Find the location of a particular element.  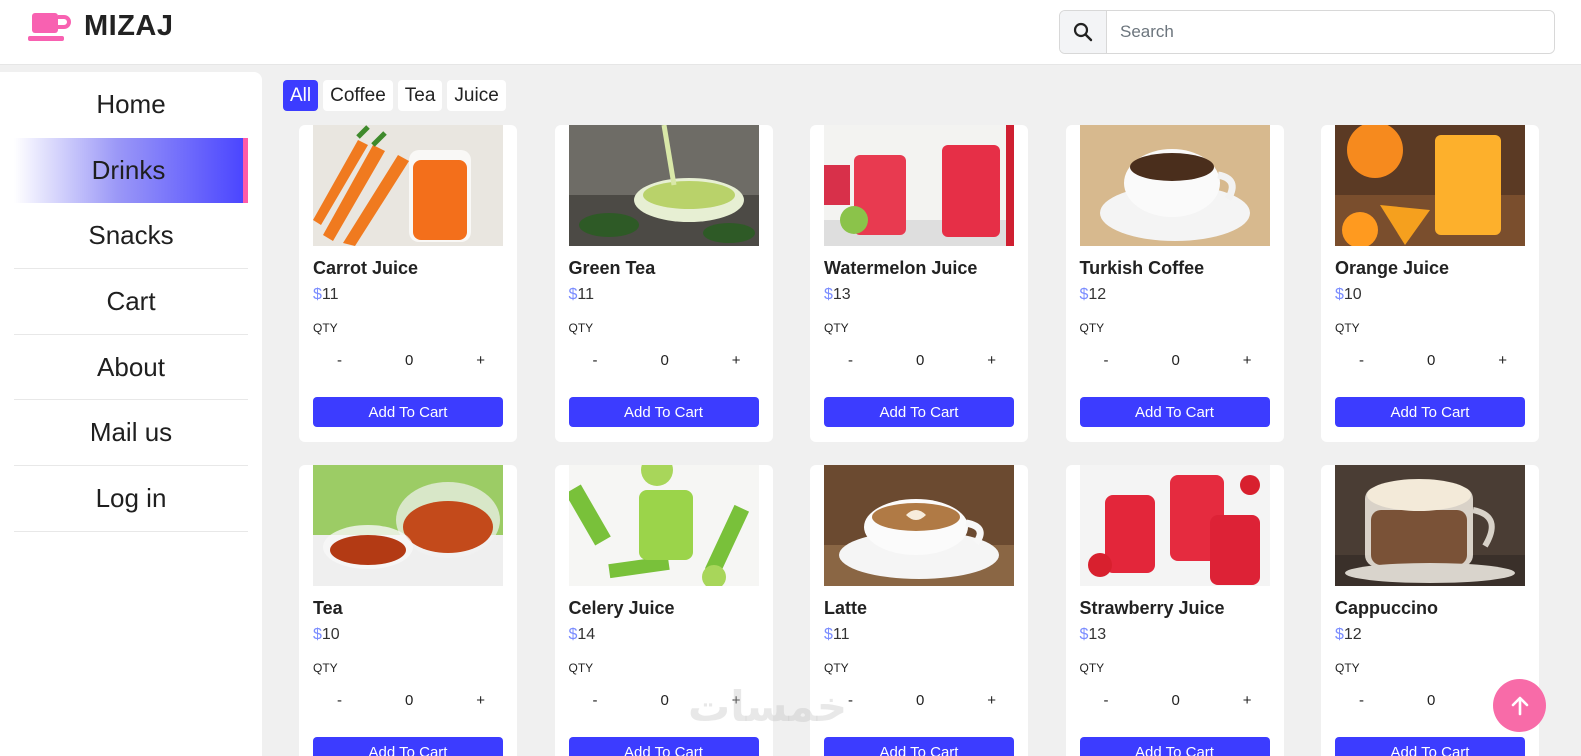

search-icon is located at coordinates (1083, 32).